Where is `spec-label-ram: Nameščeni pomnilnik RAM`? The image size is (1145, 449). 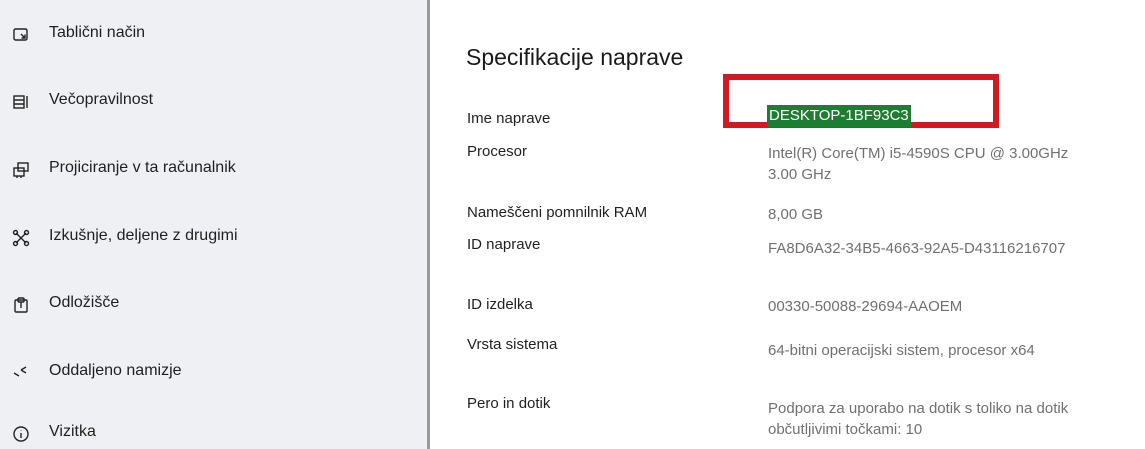
spec-label-ram: Nameščeni pomnilnik RAM is located at coordinates (557, 212).